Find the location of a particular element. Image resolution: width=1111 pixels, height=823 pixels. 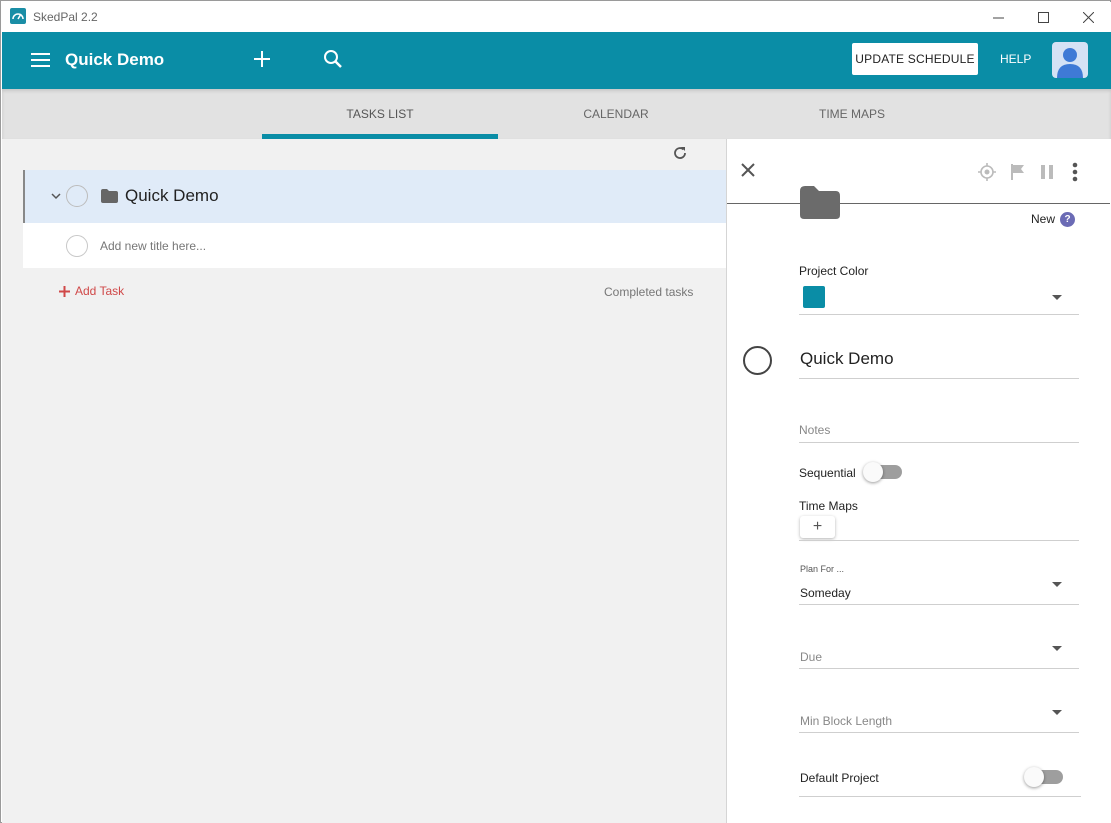

tab-bar: TASKS LIST CALENDAR TIME MAPS is located at coordinates (556, 114).